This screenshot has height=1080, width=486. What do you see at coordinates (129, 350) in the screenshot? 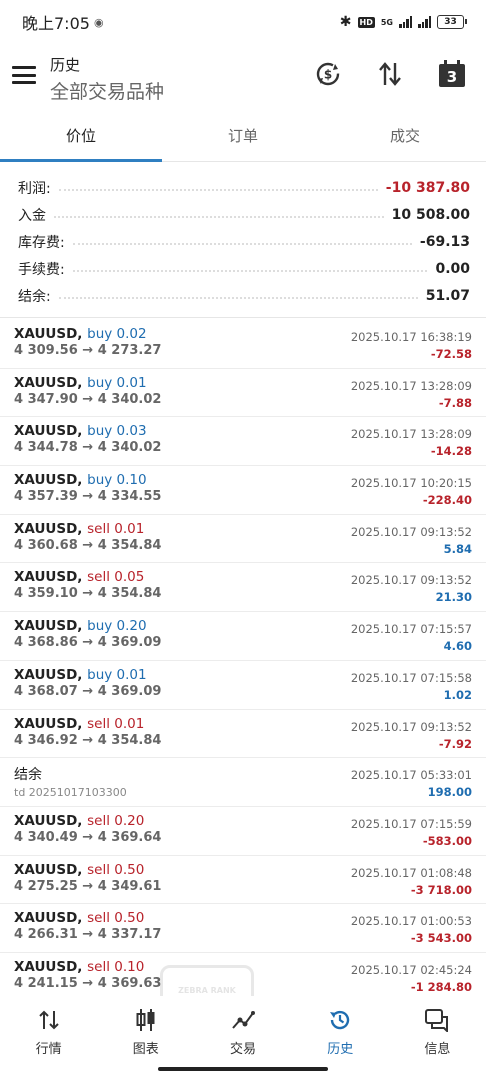
I see `deal-close-price: 4 273.27` at bounding box center [129, 350].